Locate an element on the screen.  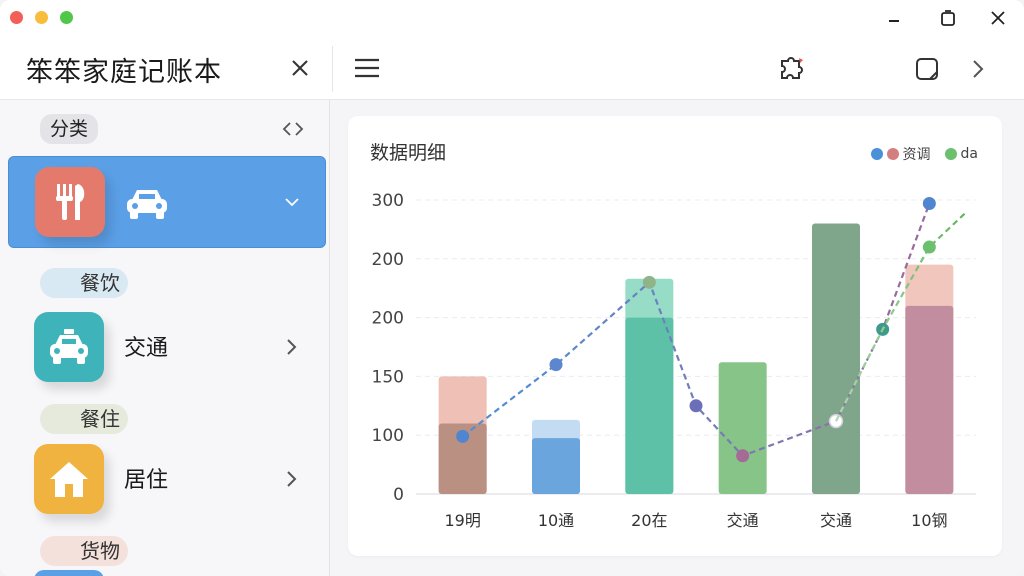
sidebar-item-partial is located at coordinates (69, 573).